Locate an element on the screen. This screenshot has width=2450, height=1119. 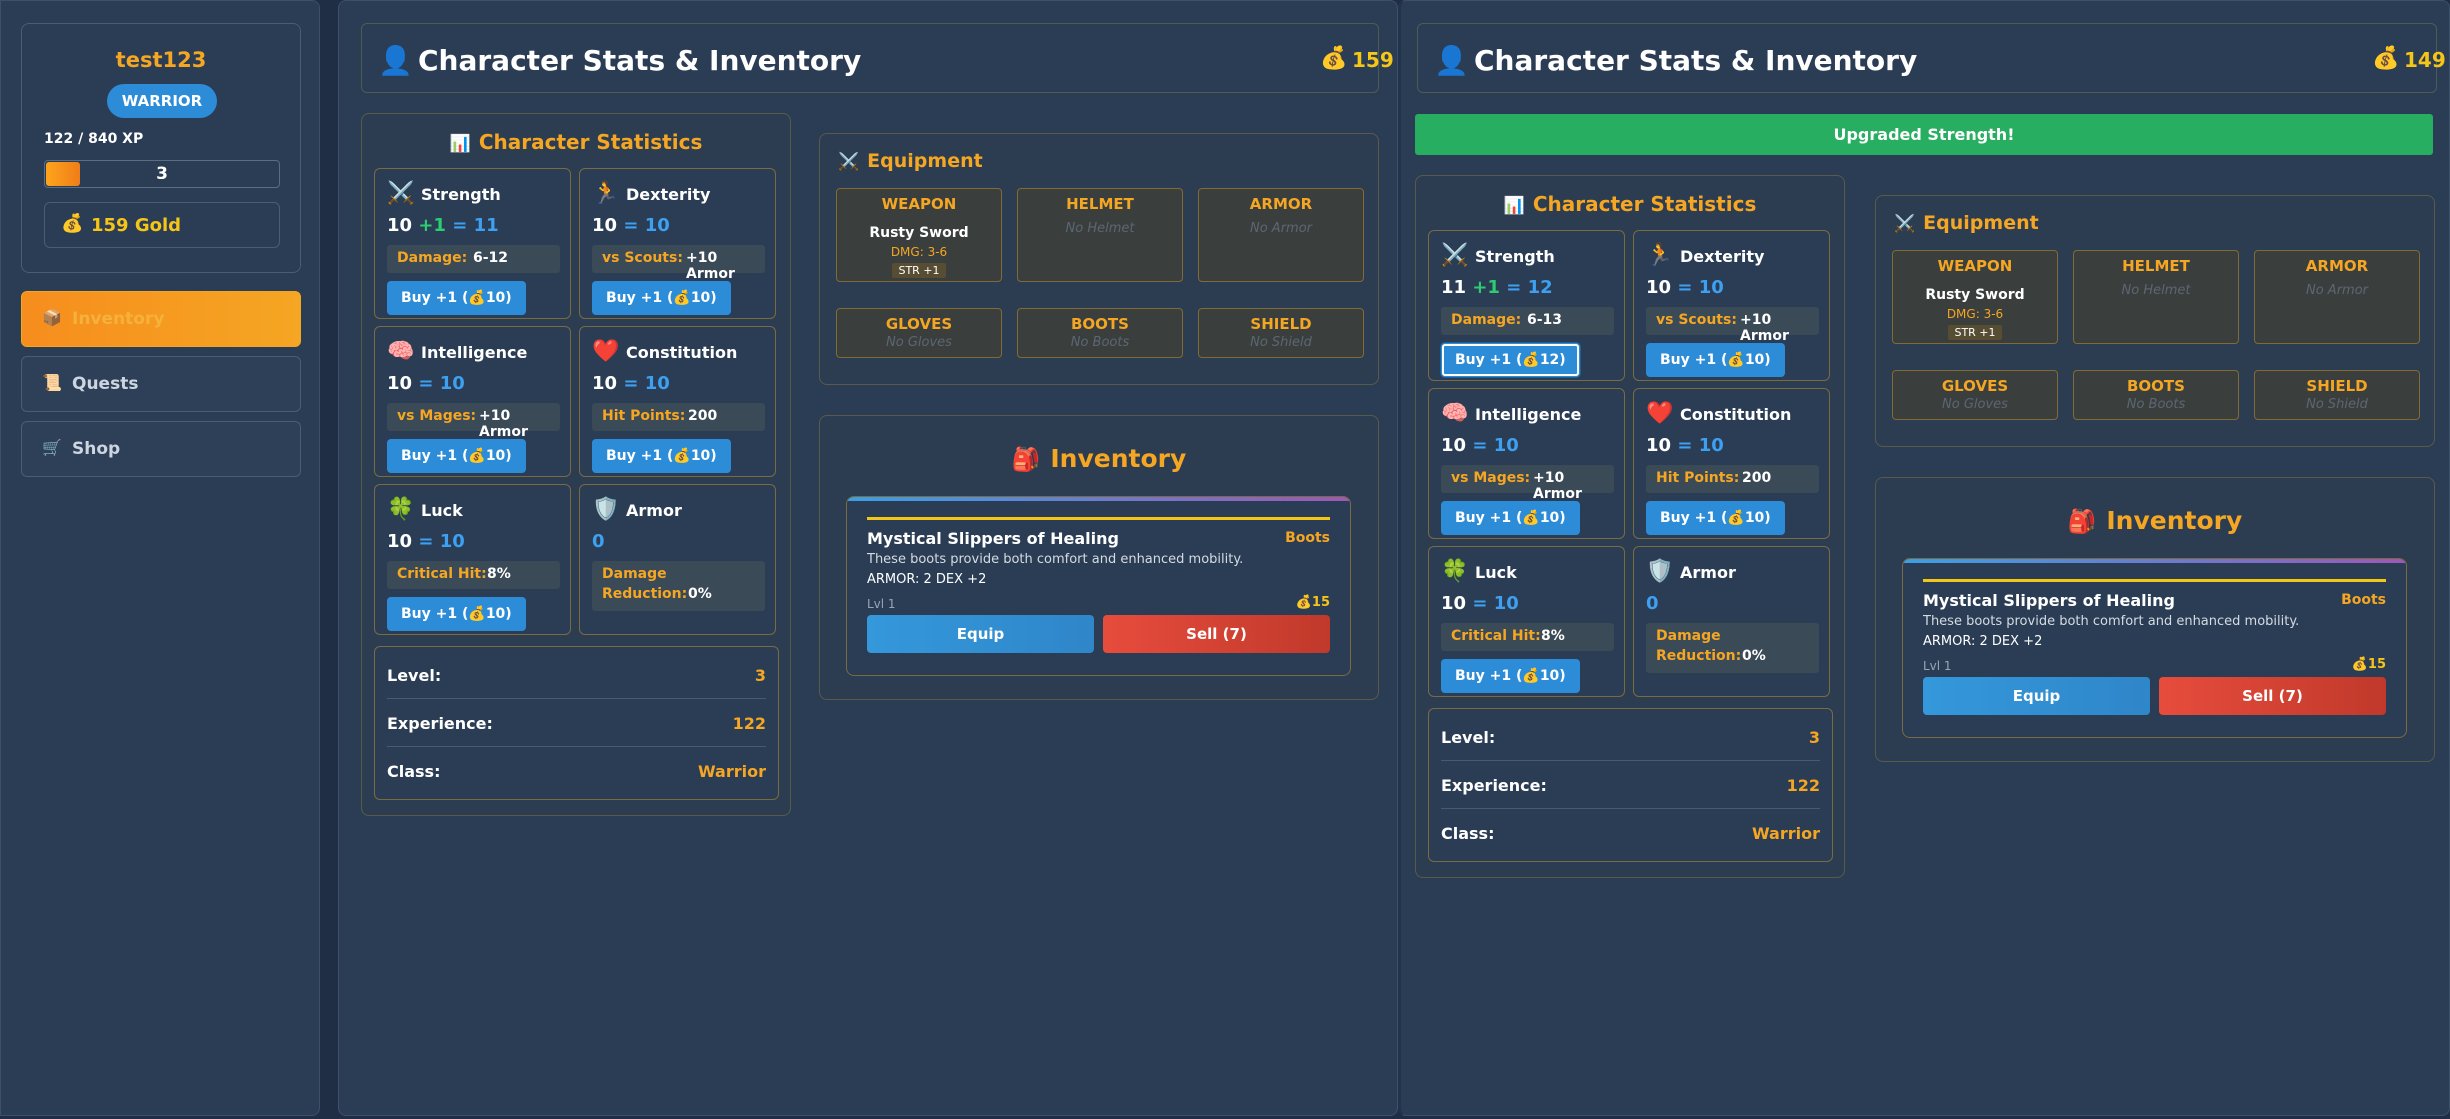
gold-amount: 149 is located at coordinates (2425, 60).